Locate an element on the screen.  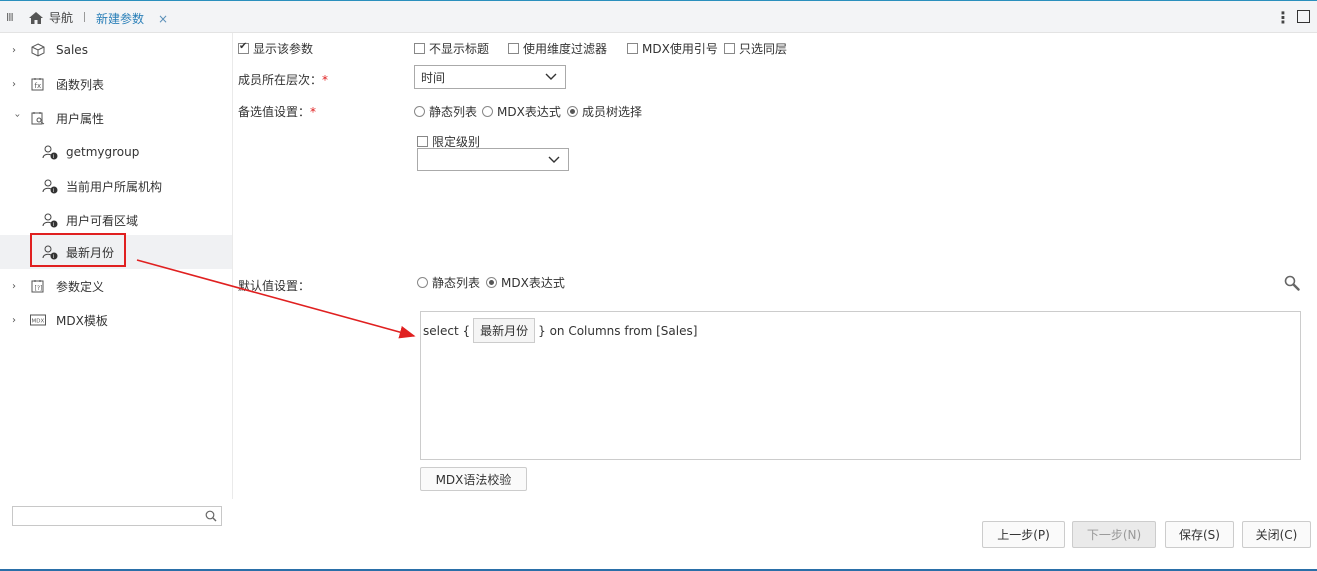
tree-item-user-area: i 用户可看区域 is located at coordinates (116, 220).